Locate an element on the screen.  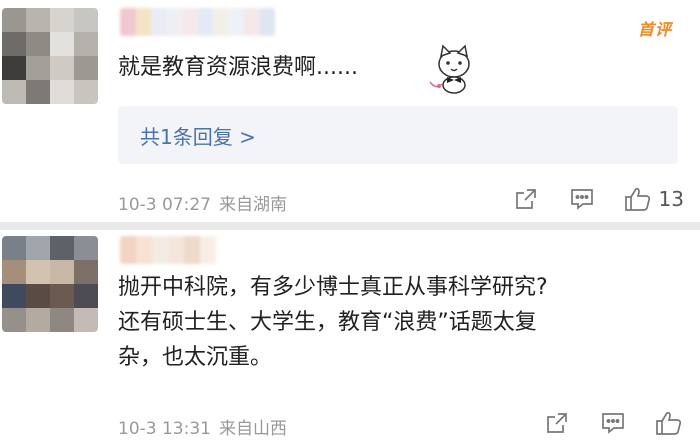
like-count: 13 is located at coordinates (671, 199).